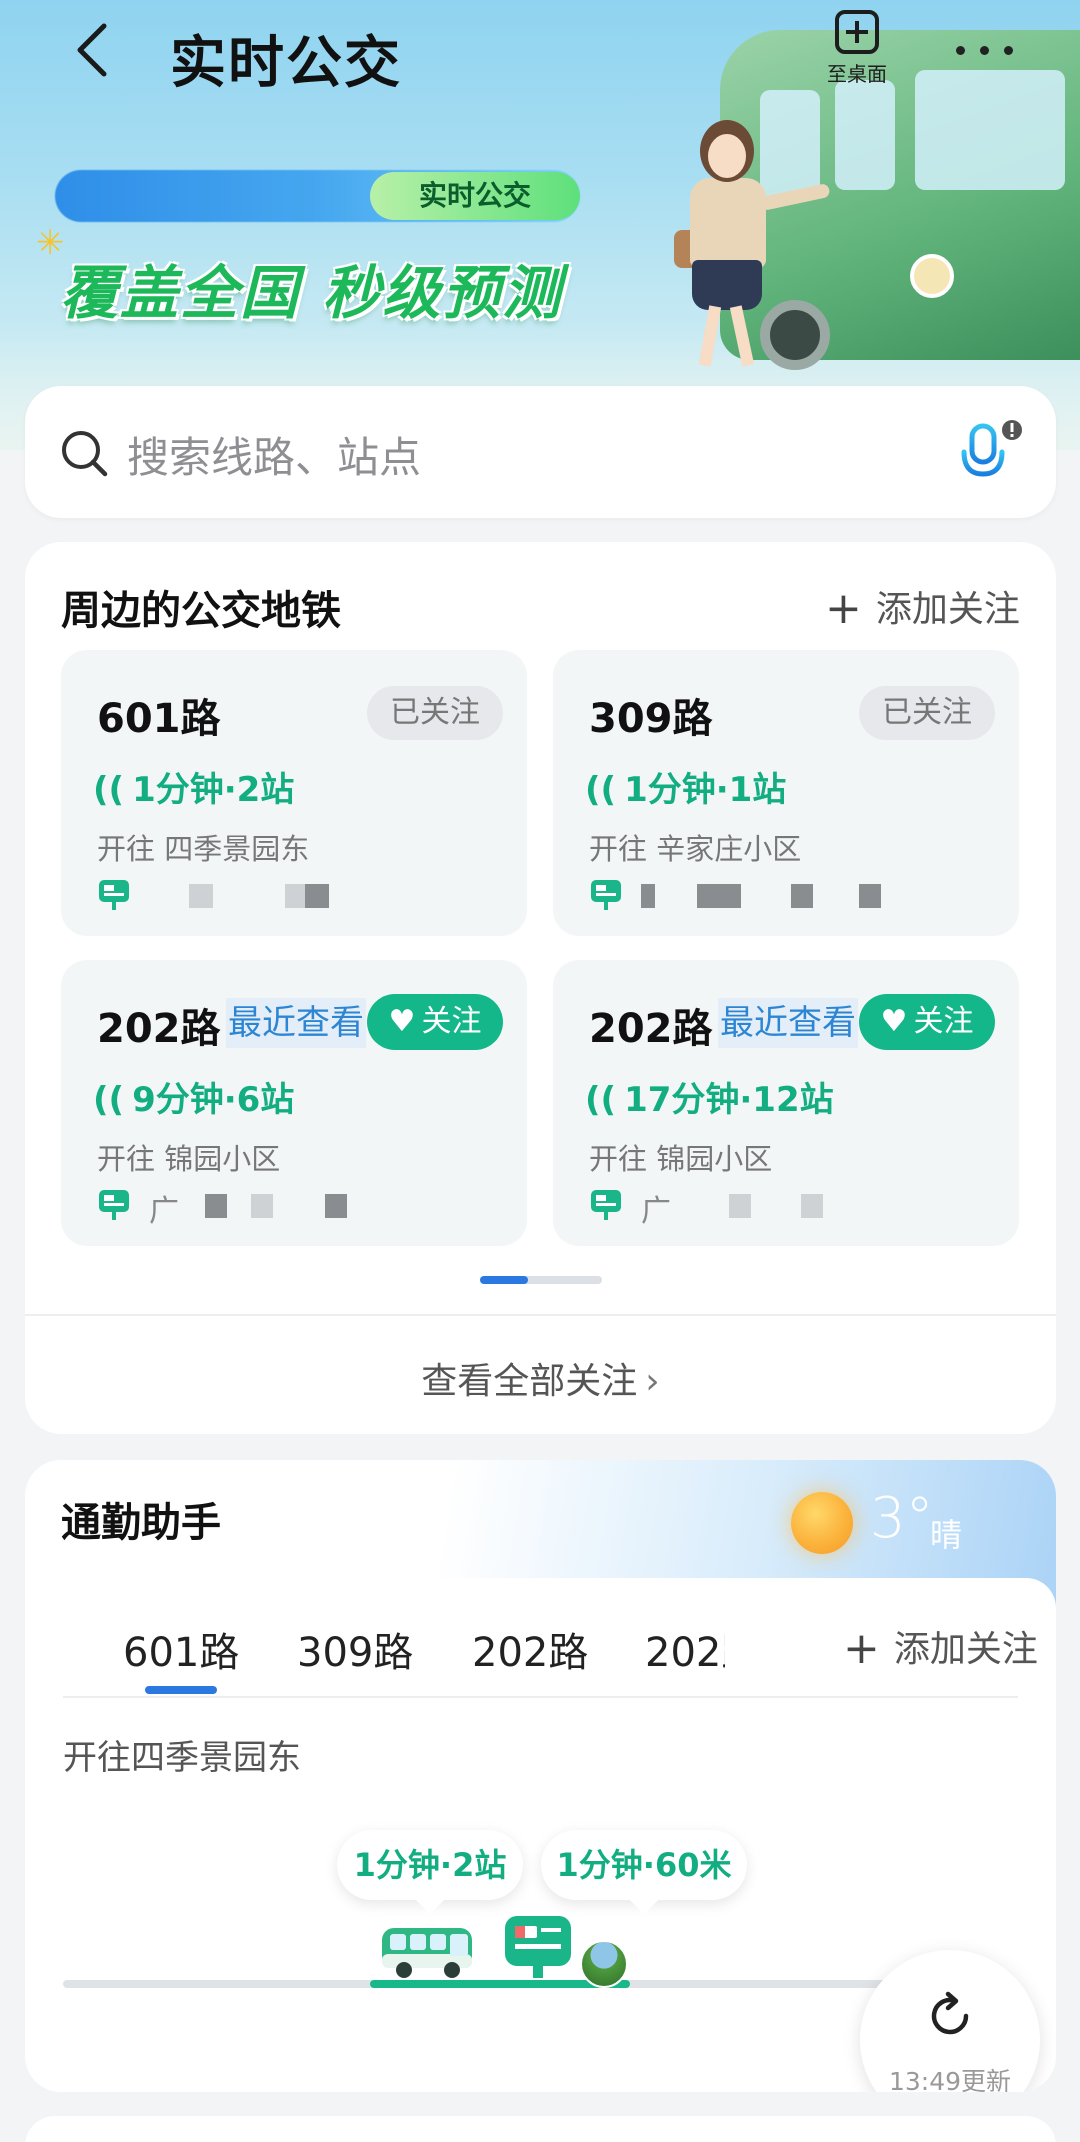 This screenshot has height=2142, width=1080. What do you see at coordinates (857, 55) in the screenshot?
I see `add-to-desktop-button: 至桌面` at bounding box center [857, 55].